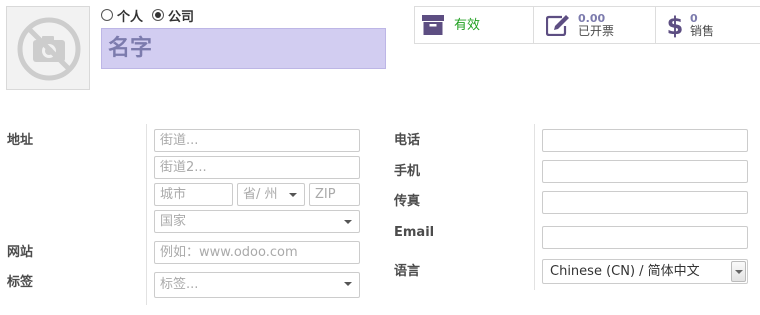 The image size is (760, 315). Describe the element at coordinates (645, 140) in the screenshot. I see `phone-input` at that location.